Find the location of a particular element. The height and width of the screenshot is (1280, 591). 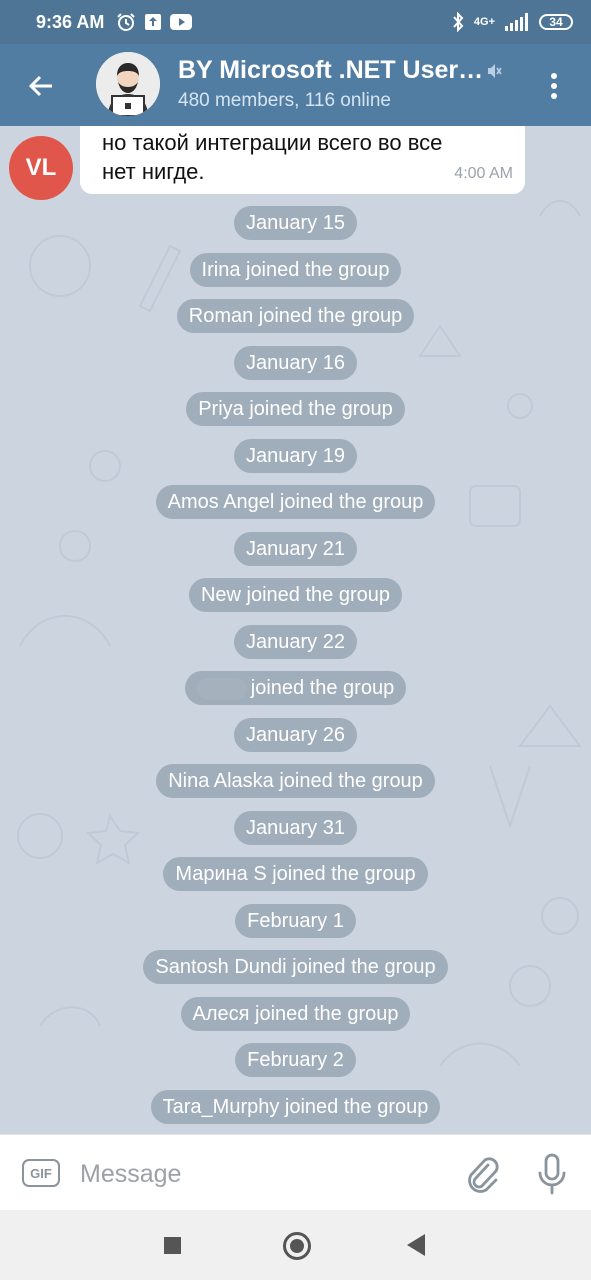

back-button is located at coordinates (416, 1245).